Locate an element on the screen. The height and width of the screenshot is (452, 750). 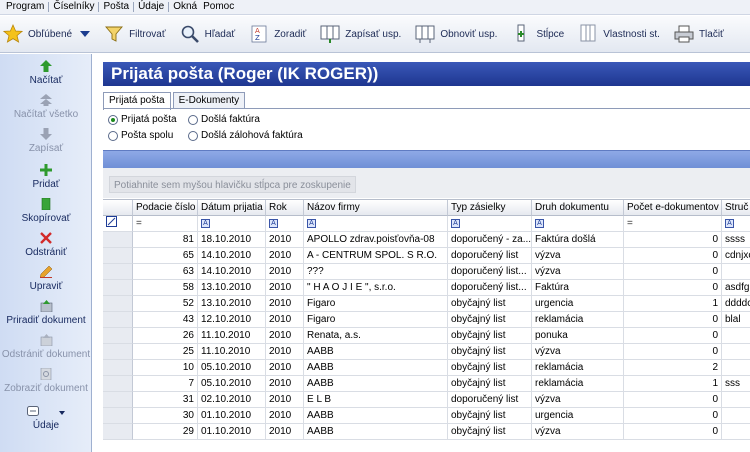
cell-datum-prijatia: 01.10.2010 is located at coordinates (232, 432).